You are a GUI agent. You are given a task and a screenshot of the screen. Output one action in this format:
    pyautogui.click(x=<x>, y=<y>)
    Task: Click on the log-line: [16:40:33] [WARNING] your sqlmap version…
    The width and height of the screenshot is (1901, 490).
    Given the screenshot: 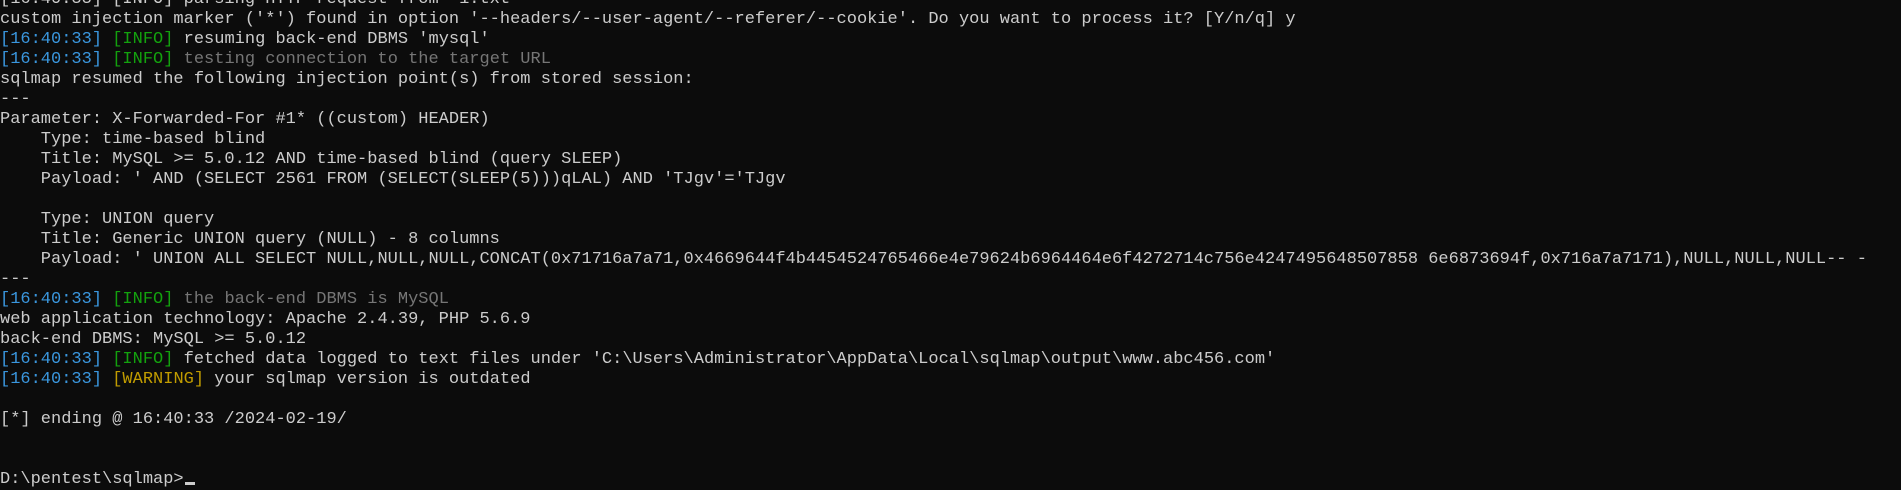 What is the action you would take?
    pyautogui.click(x=950, y=380)
    